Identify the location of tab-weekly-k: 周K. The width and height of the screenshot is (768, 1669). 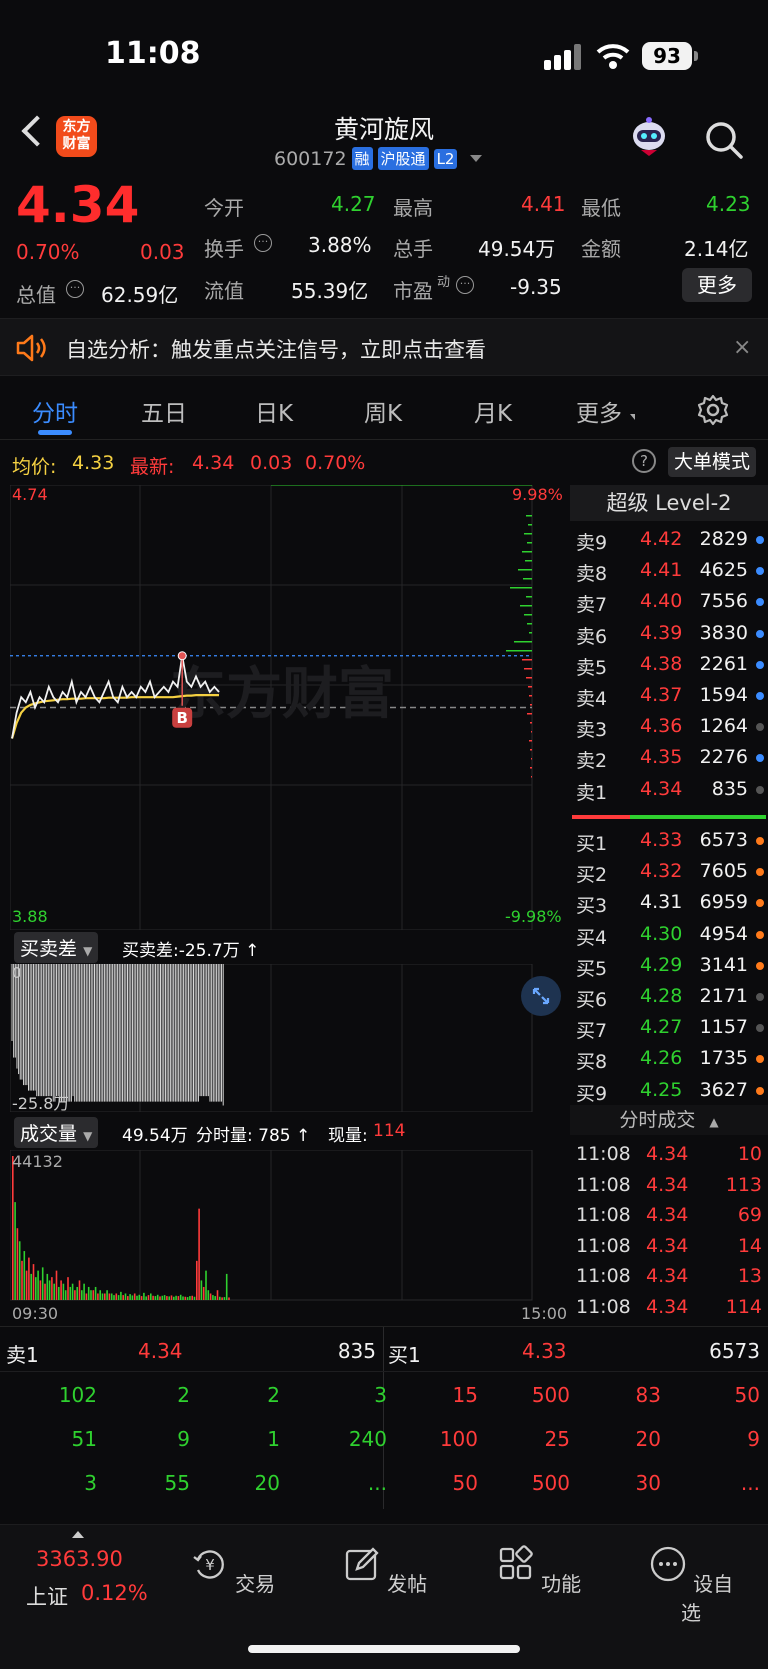
(383, 411).